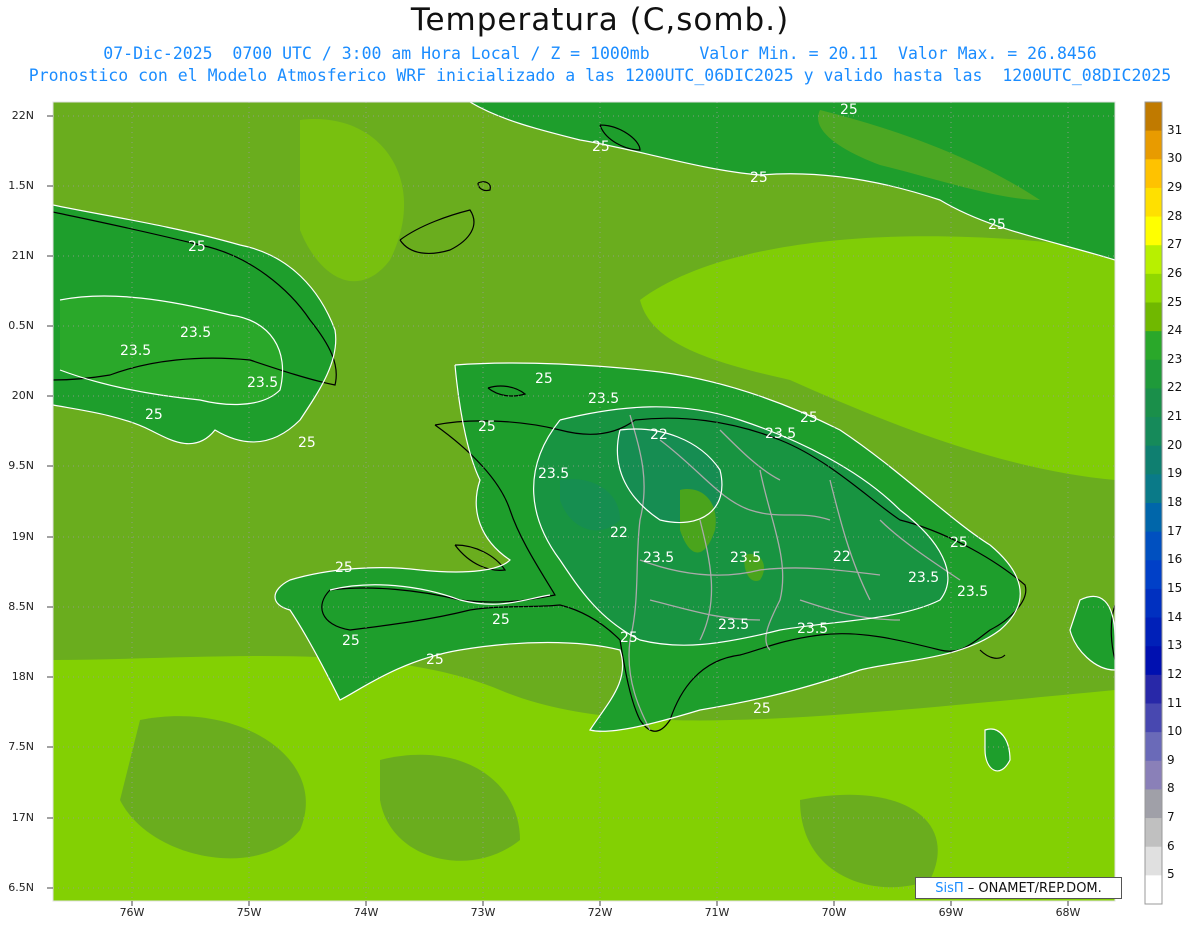 This screenshot has height=927, width=1200. What do you see at coordinates (1175, 158) in the screenshot?
I see `colorbar-label: 30` at bounding box center [1175, 158].